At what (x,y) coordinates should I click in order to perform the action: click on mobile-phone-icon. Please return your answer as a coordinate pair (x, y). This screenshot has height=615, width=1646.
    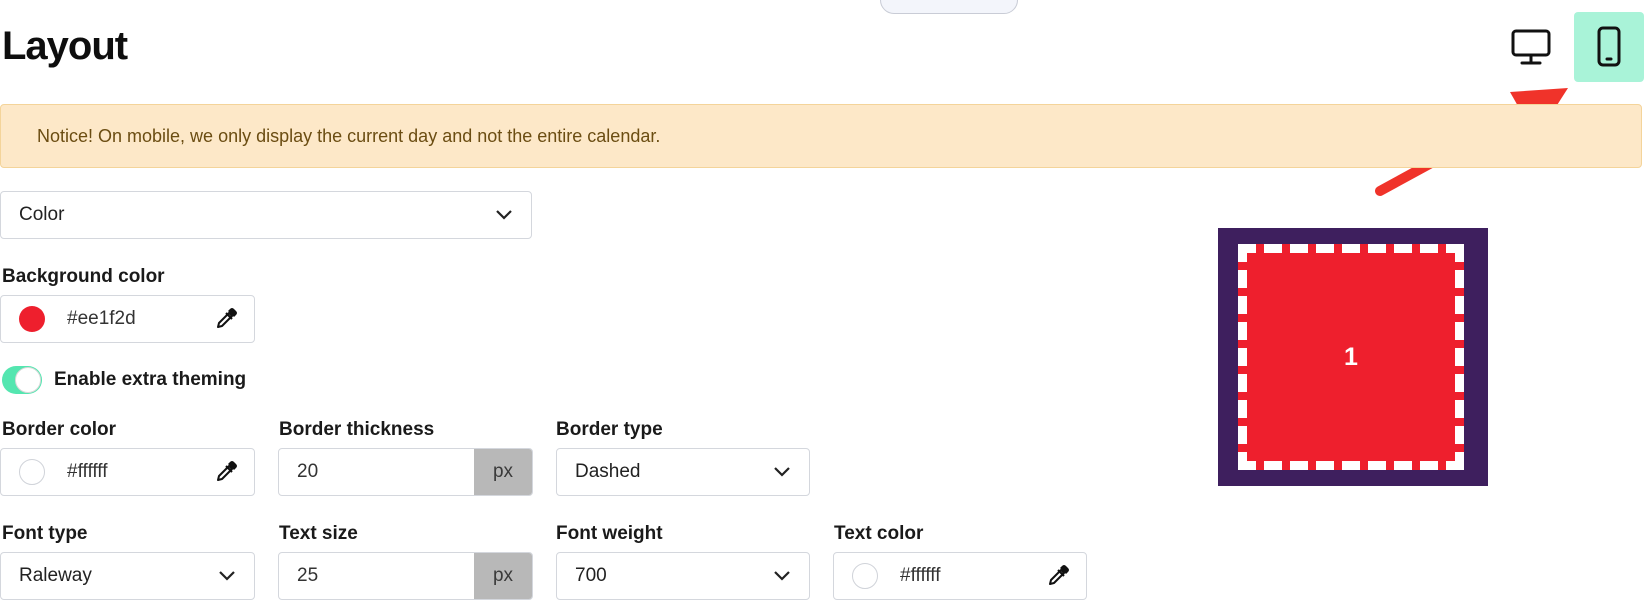
    Looking at the image, I should click on (1609, 46).